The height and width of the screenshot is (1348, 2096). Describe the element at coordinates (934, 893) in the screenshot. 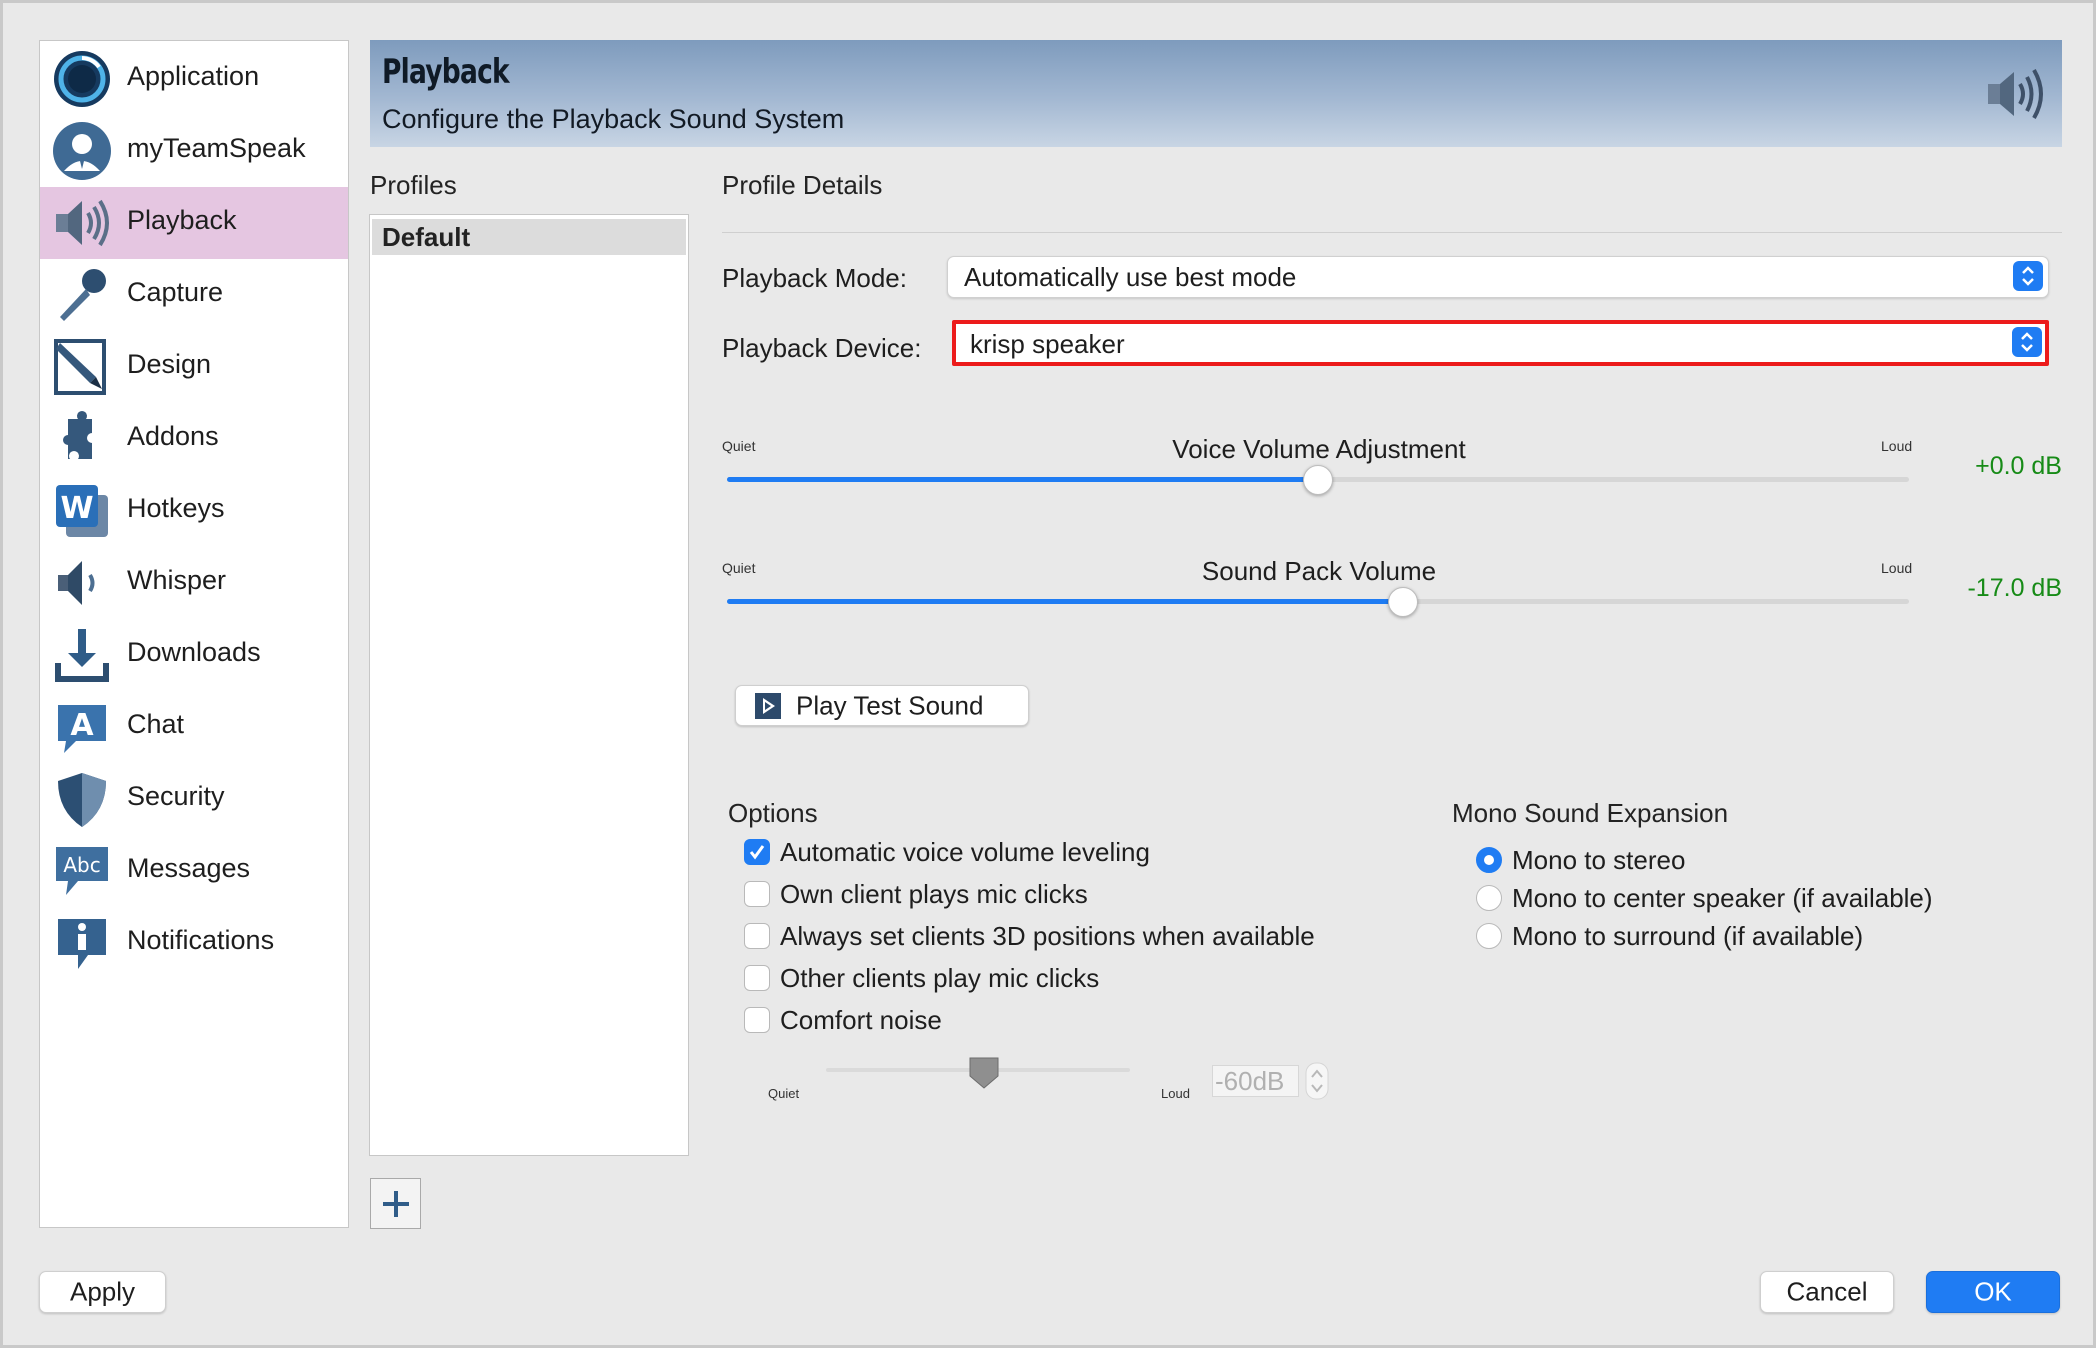

I see `option-label: Own client plays mic clicks` at that location.